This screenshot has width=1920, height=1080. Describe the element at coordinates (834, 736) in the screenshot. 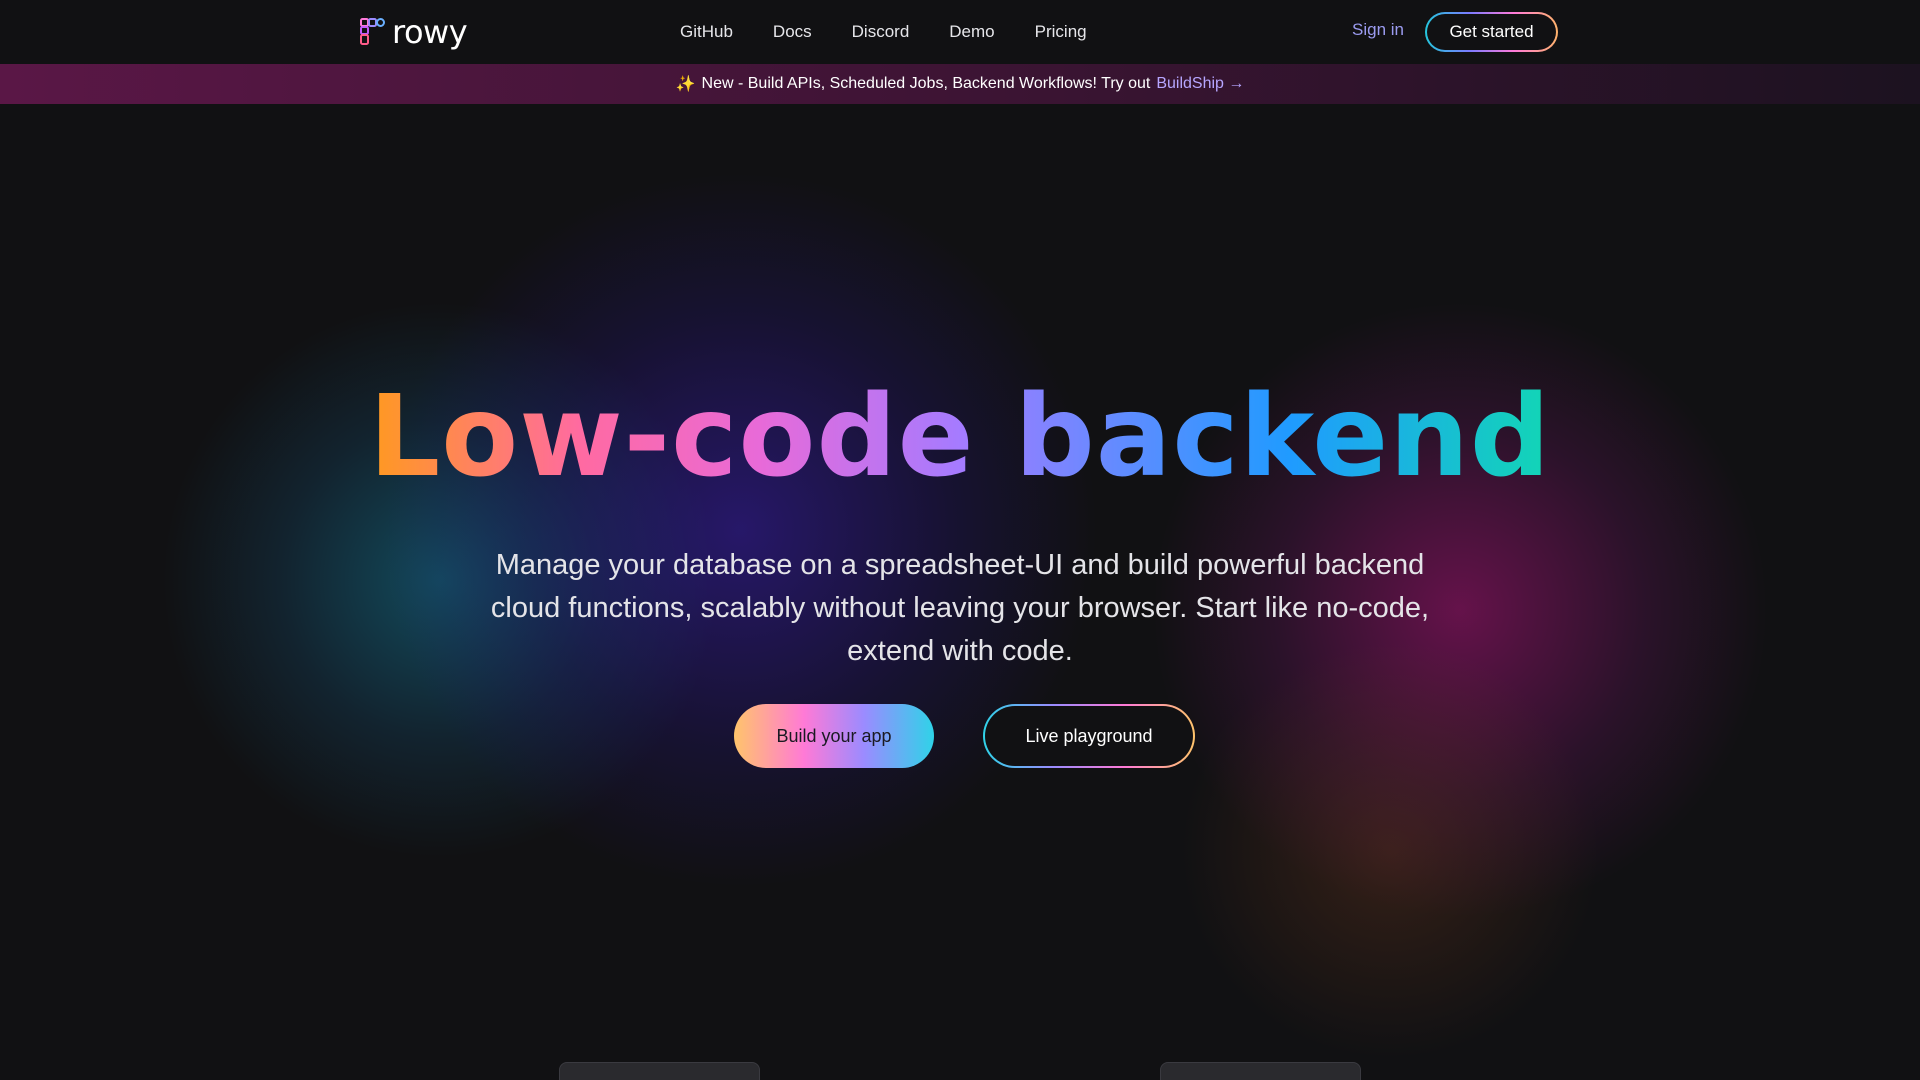

I see `build-your-app-button: Build your app` at that location.